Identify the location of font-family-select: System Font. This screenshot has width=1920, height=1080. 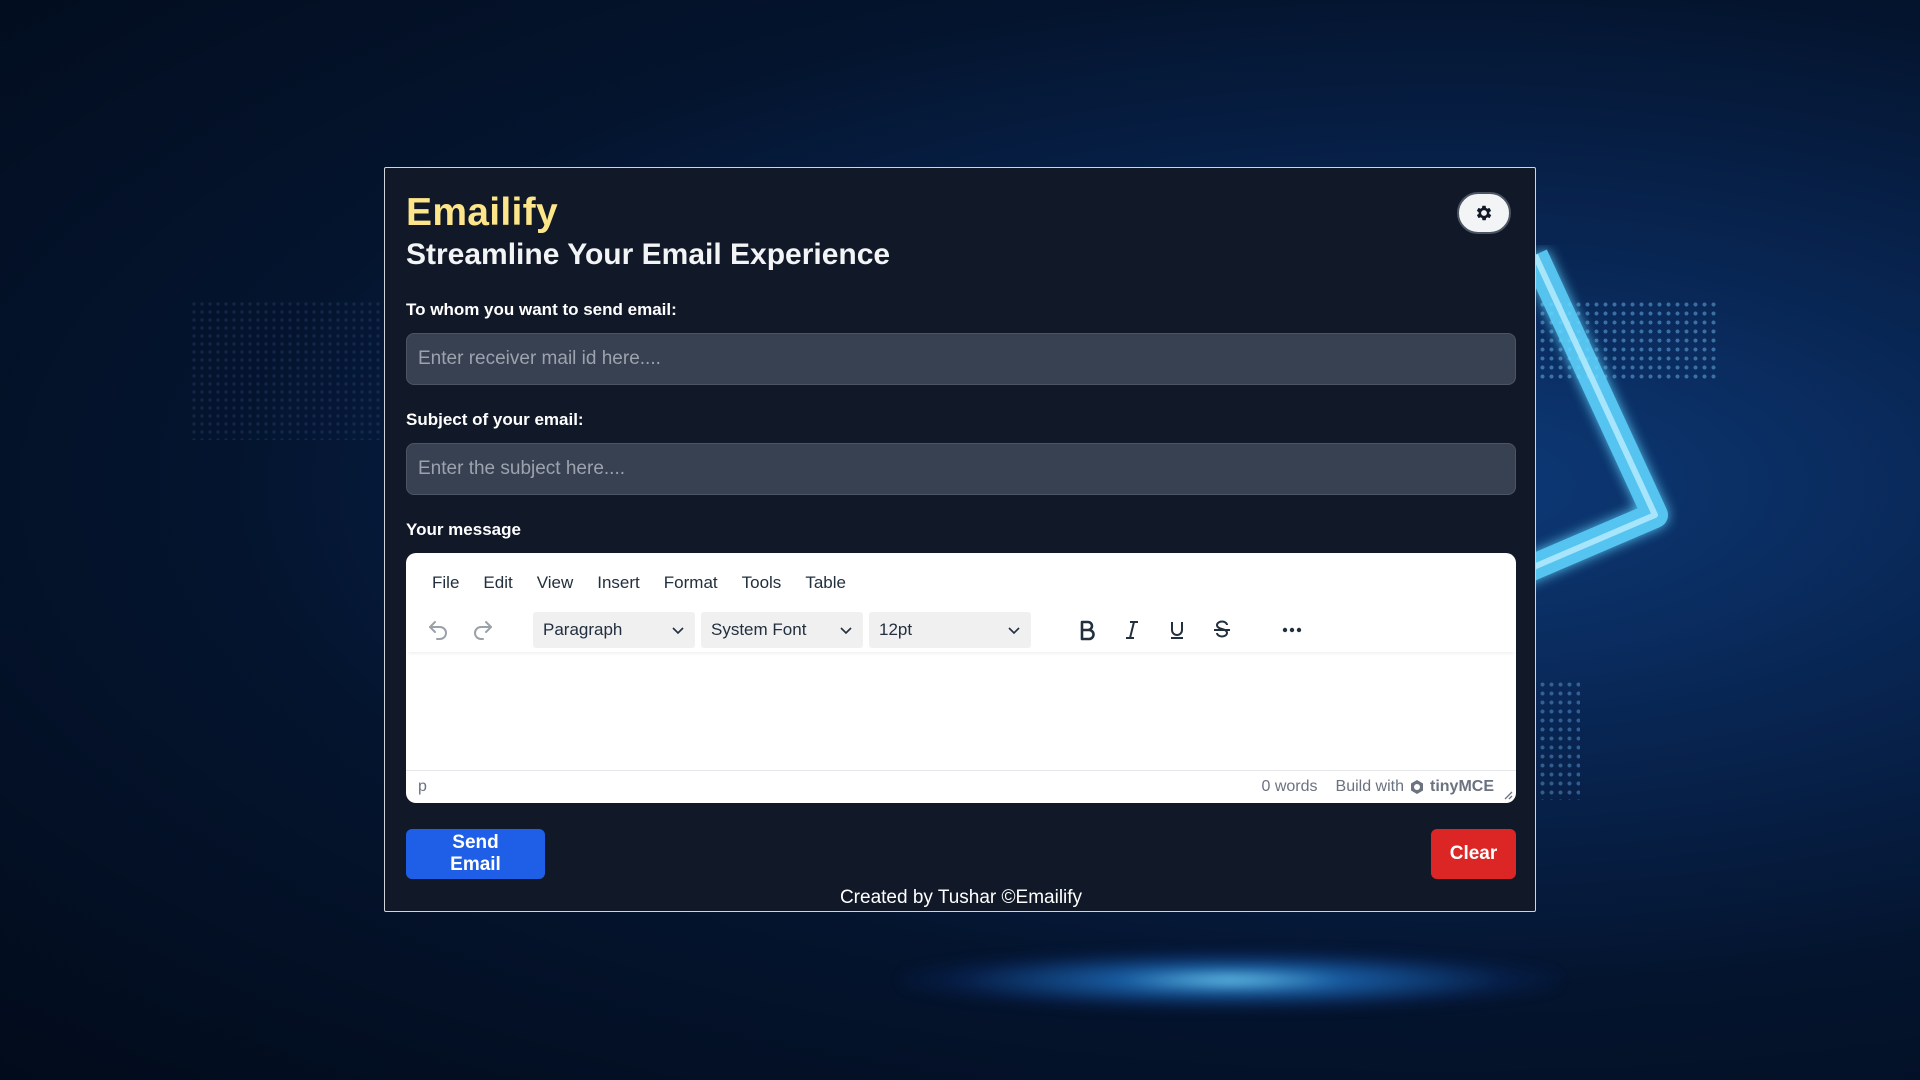
(782, 630).